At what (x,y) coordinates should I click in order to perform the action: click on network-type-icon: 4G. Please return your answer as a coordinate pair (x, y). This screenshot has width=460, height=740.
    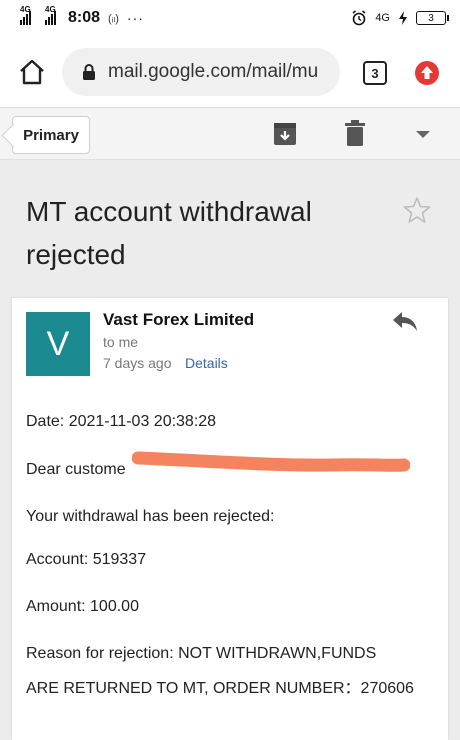
    Looking at the image, I should click on (382, 18).